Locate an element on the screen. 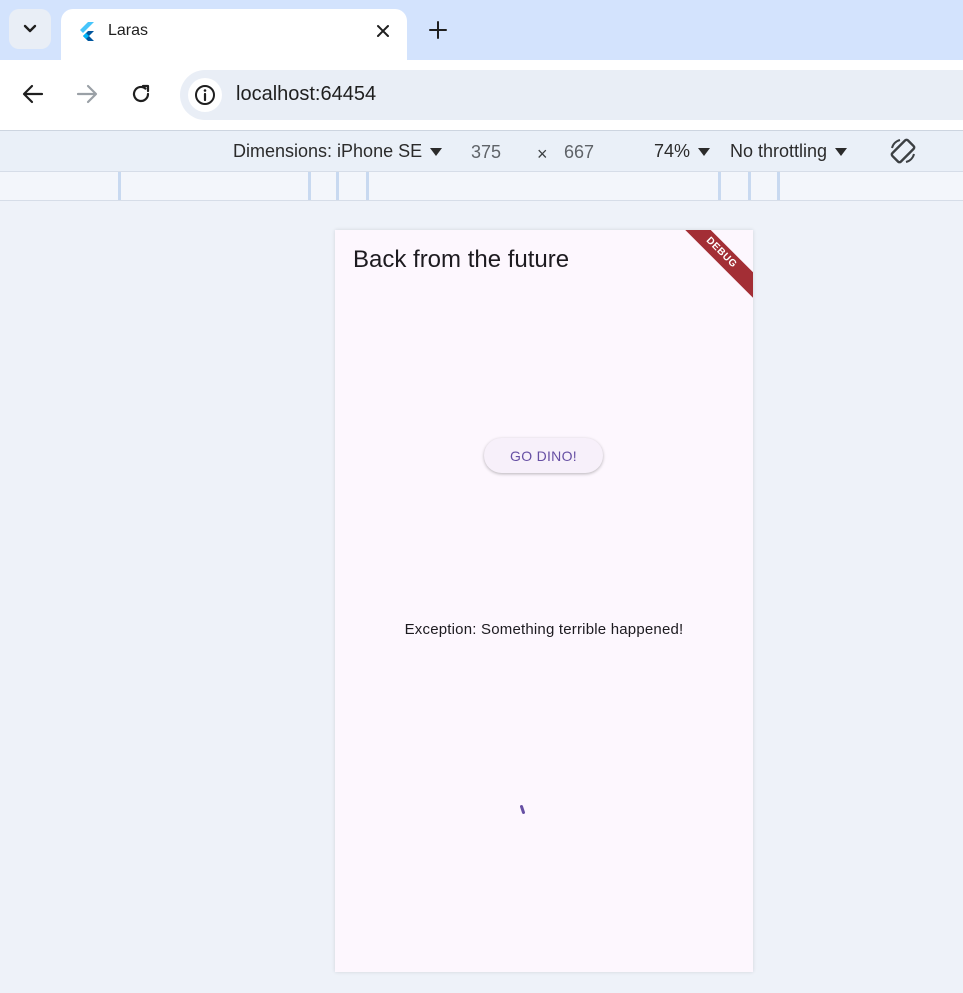 This screenshot has height=993, width=963. address-bar: localhost:64454 is located at coordinates (571, 95).